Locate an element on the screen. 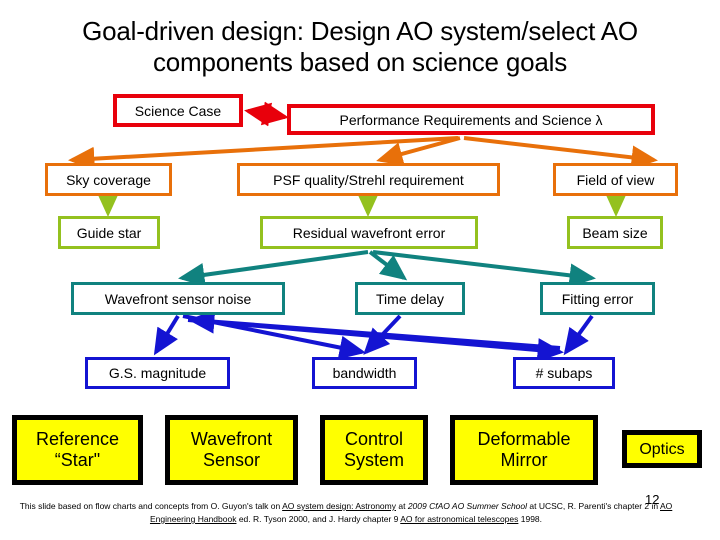  box-label: G.S. magnitude is located at coordinates (157, 373).